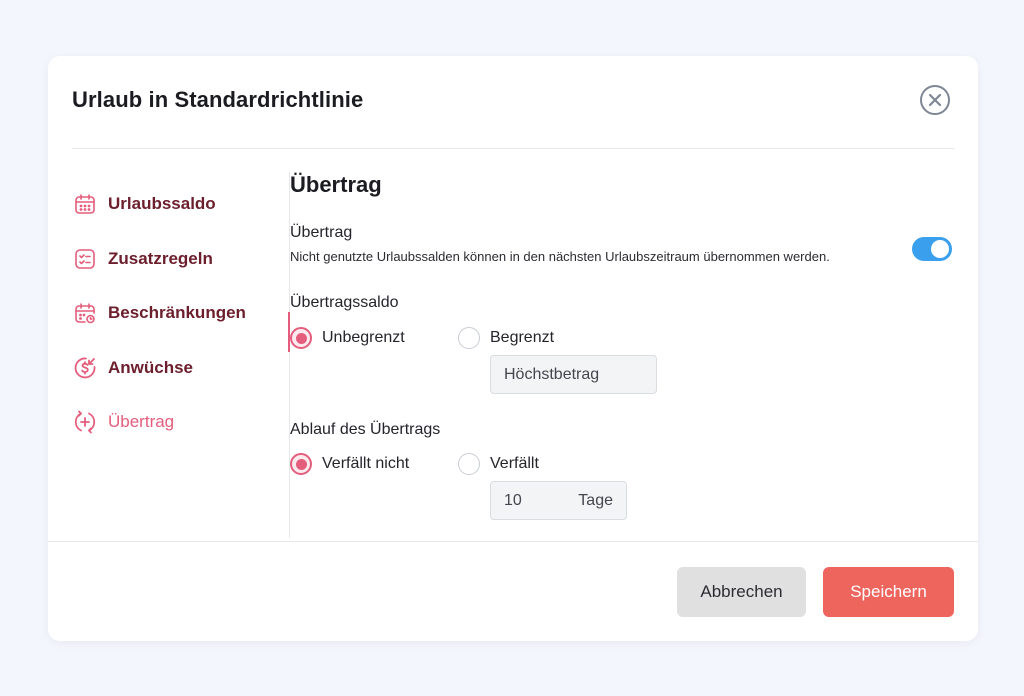 The height and width of the screenshot is (696, 1024). What do you see at coordinates (162, 203) in the screenshot?
I see `sidebar-item-label: Urlaubssaldo` at bounding box center [162, 203].